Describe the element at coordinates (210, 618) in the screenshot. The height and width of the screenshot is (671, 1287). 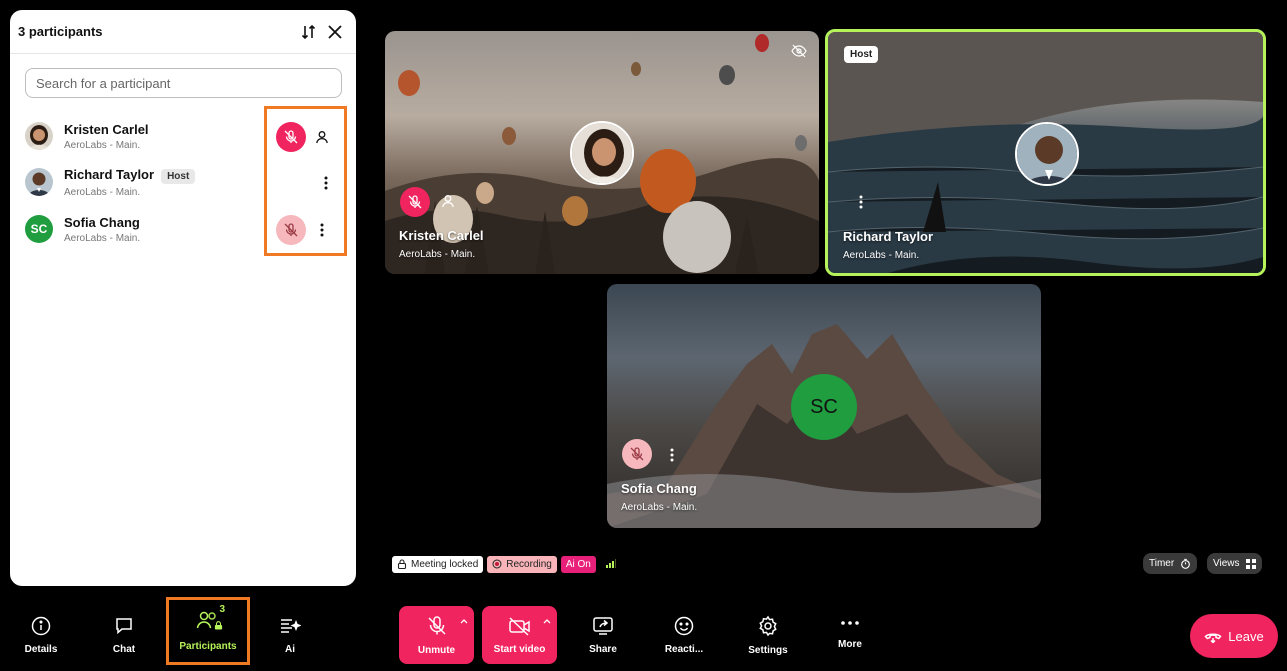
I see `participants-icon: 3` at that location.